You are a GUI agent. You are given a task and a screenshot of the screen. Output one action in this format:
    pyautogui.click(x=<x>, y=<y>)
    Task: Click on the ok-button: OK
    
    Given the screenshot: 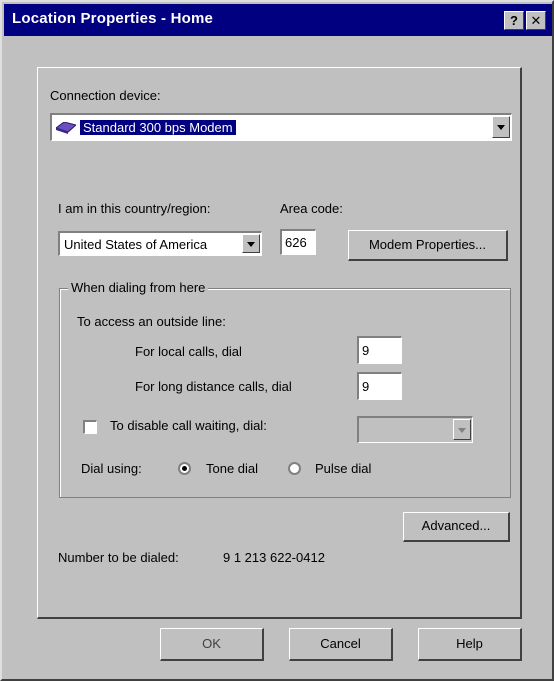 What is the action you would take?
    pyautogui.click(x=212, y=644)
    